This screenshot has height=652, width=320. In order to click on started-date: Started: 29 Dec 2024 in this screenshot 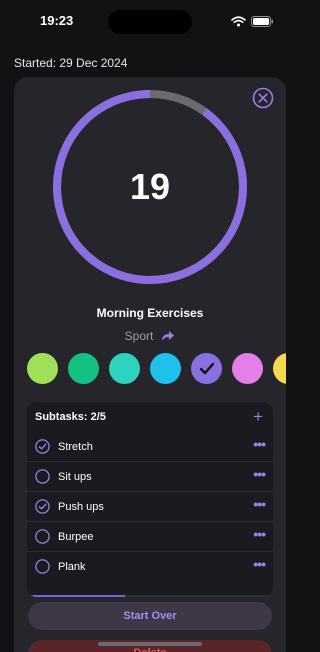, I will do `click(71, 63)`.